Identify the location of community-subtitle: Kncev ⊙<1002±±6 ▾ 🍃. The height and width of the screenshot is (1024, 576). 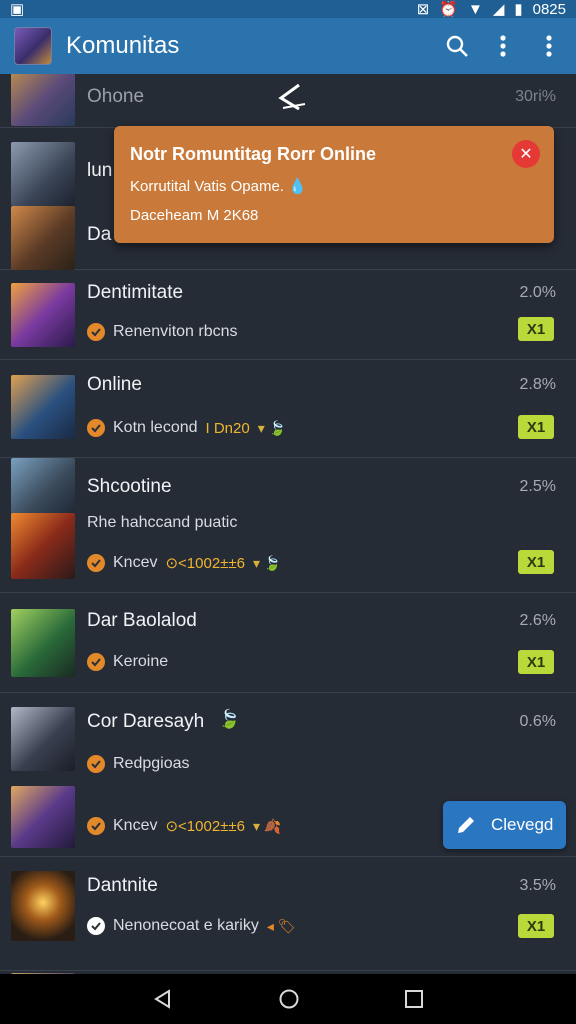
(184, 563).